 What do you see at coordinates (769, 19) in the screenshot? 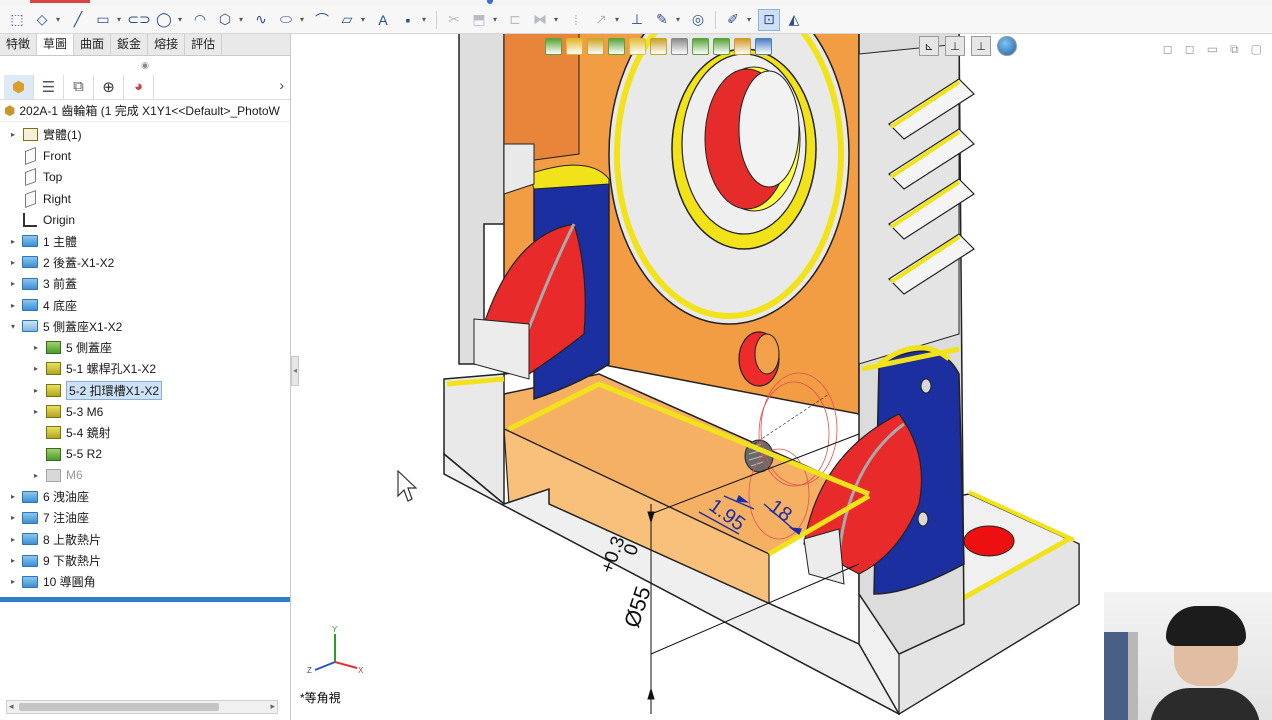
I see `instant2d-icon: ⊡` at bounding box center [769, 19].